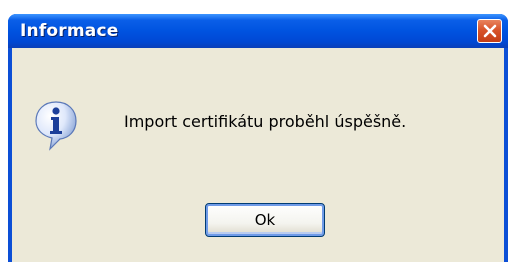 The height and width of the screenshot is (266, 516). Describe the element at coordinates (265, 121) in the screenshot. I see `message-text: Import certifikátu proběhl úspěšně.` at that location.